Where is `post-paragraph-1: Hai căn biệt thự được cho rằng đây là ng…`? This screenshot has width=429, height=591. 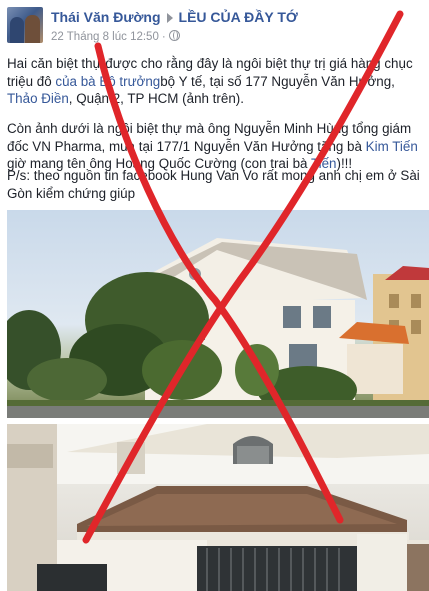
post-paragraph-1: Hai căn biệt thự được cho rằng đây là ng… is located at coordinates (210, 81).